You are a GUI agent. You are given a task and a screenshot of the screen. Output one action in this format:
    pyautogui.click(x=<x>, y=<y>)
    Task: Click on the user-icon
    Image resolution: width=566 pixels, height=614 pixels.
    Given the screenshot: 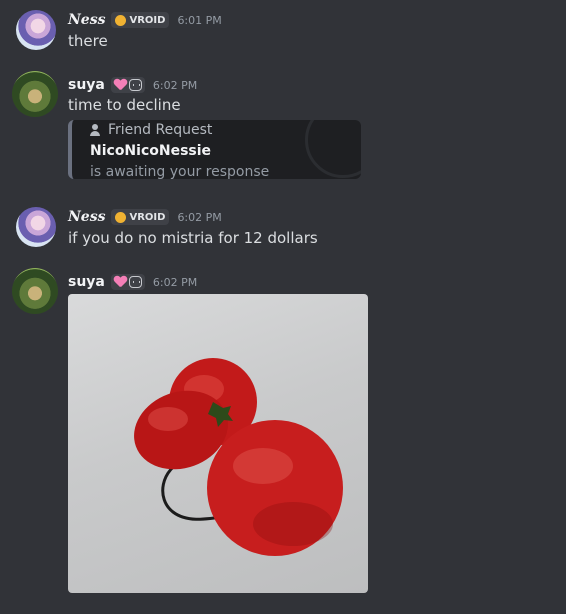 What is the action you would take?
    pyautogui.click(x=96, y=130)
    